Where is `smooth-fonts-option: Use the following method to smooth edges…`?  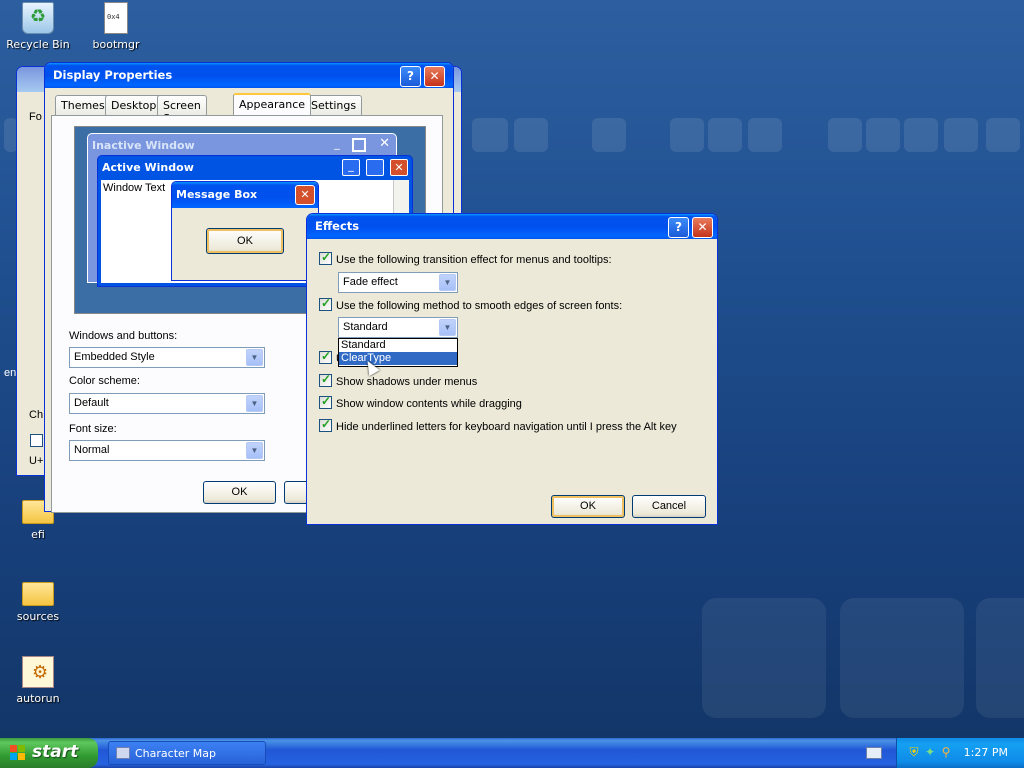
smooth-fonts-option: Use the following method to smooth edges… is located at coordinates (471, 304).